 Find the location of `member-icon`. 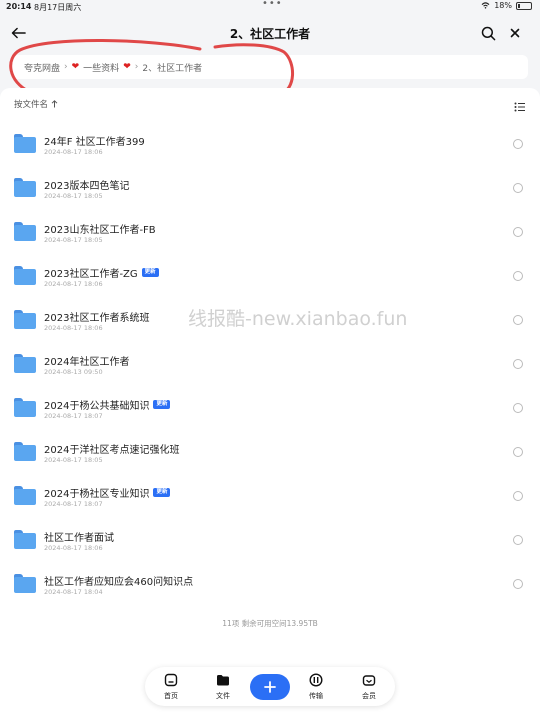

member-icon is located at coordinates (369, 680).